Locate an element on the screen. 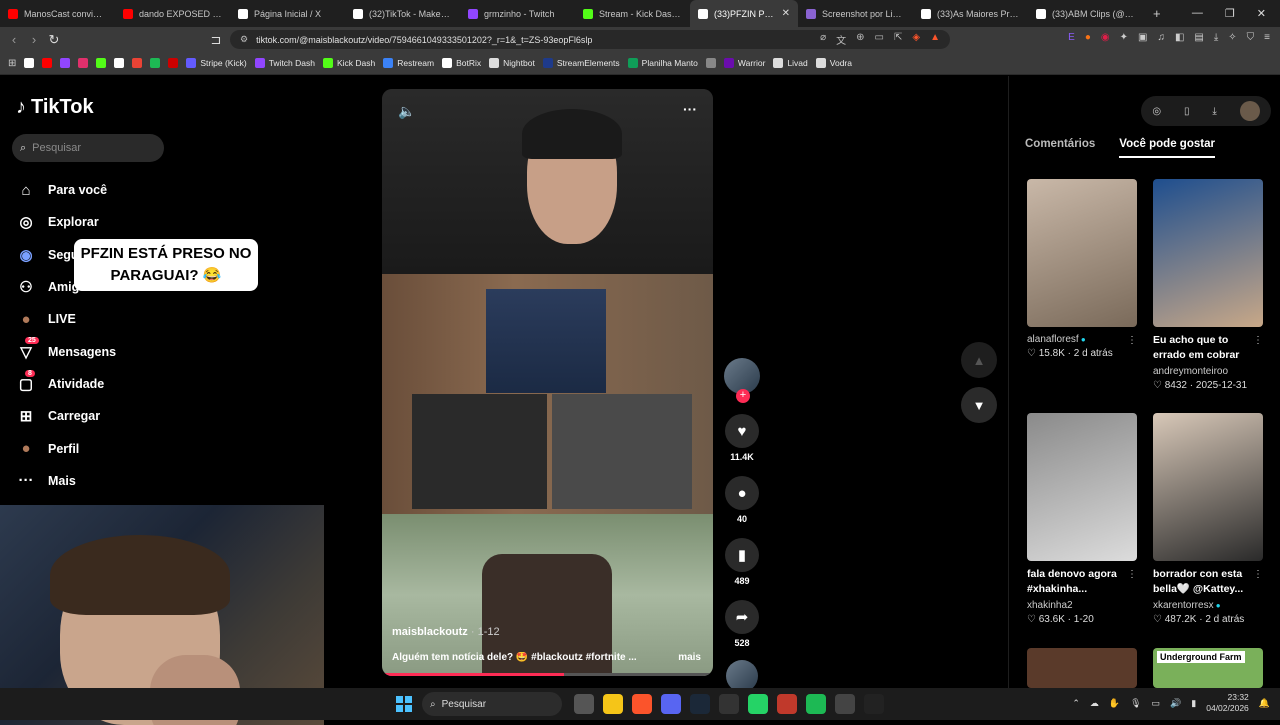 Image resolution: width=1280 pixels, height=725 pixels. music-icon: ♫ is located at coordinates (1161, 37).